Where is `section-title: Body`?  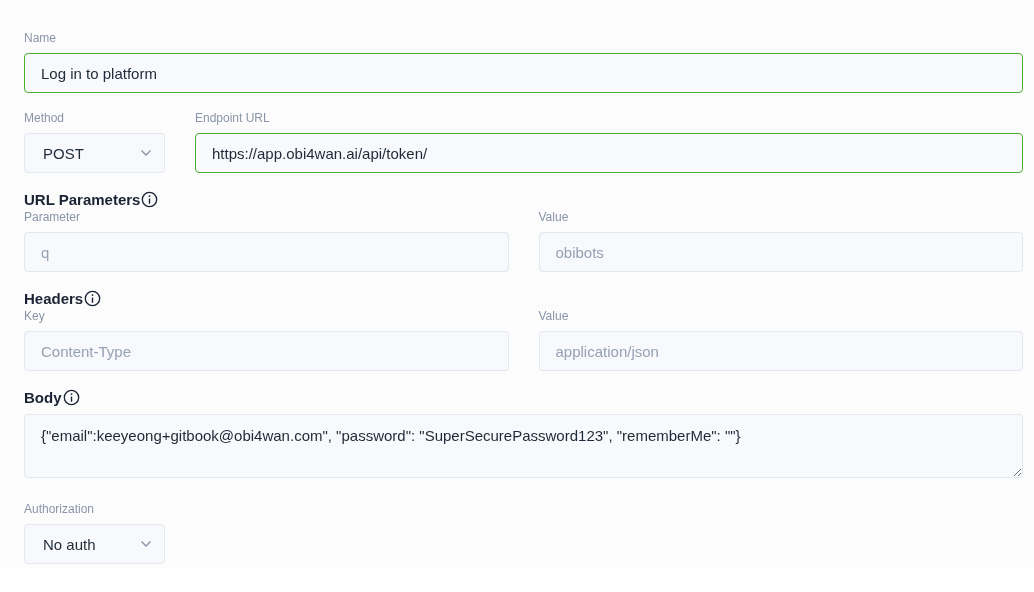
section-title: Body is located at coordinates (43, 397).